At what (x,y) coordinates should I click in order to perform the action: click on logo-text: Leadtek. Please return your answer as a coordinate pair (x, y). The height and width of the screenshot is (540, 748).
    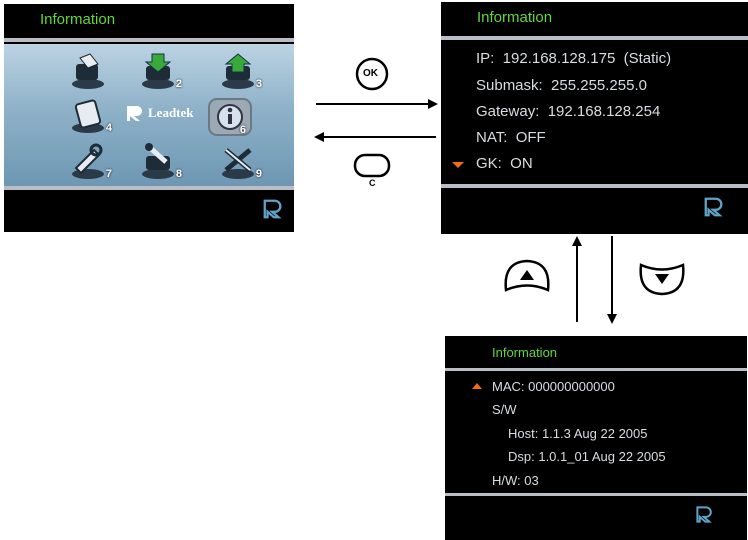
    Looking at the image, I should click on (171, 112).